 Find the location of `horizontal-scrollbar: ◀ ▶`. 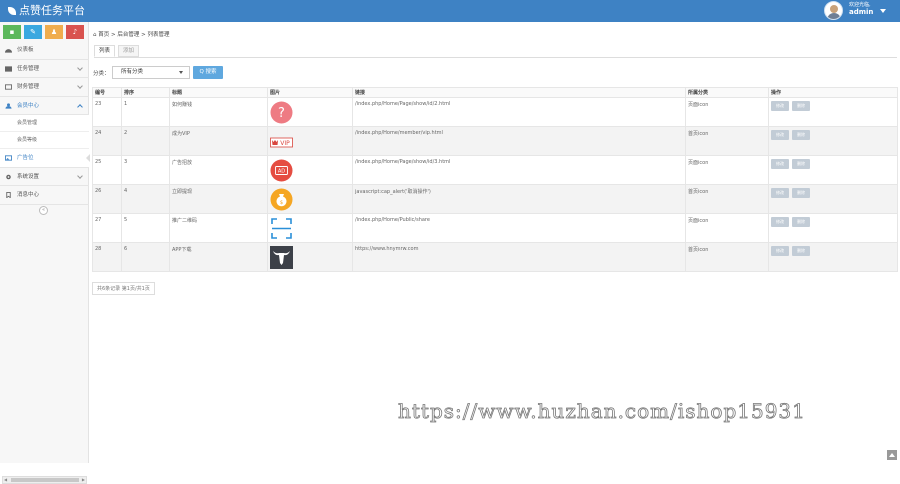

horizontal-scrollbar: ◀ ▶ is located at coordinates (44, 480).